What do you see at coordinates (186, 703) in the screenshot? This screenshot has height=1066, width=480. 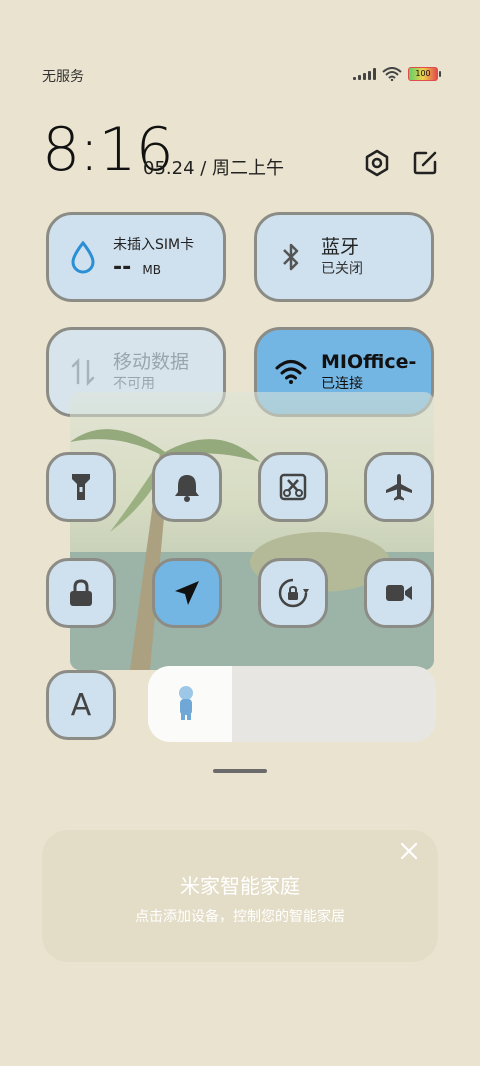 I see `brightness-character-icon` at bounding box center [186, 703].